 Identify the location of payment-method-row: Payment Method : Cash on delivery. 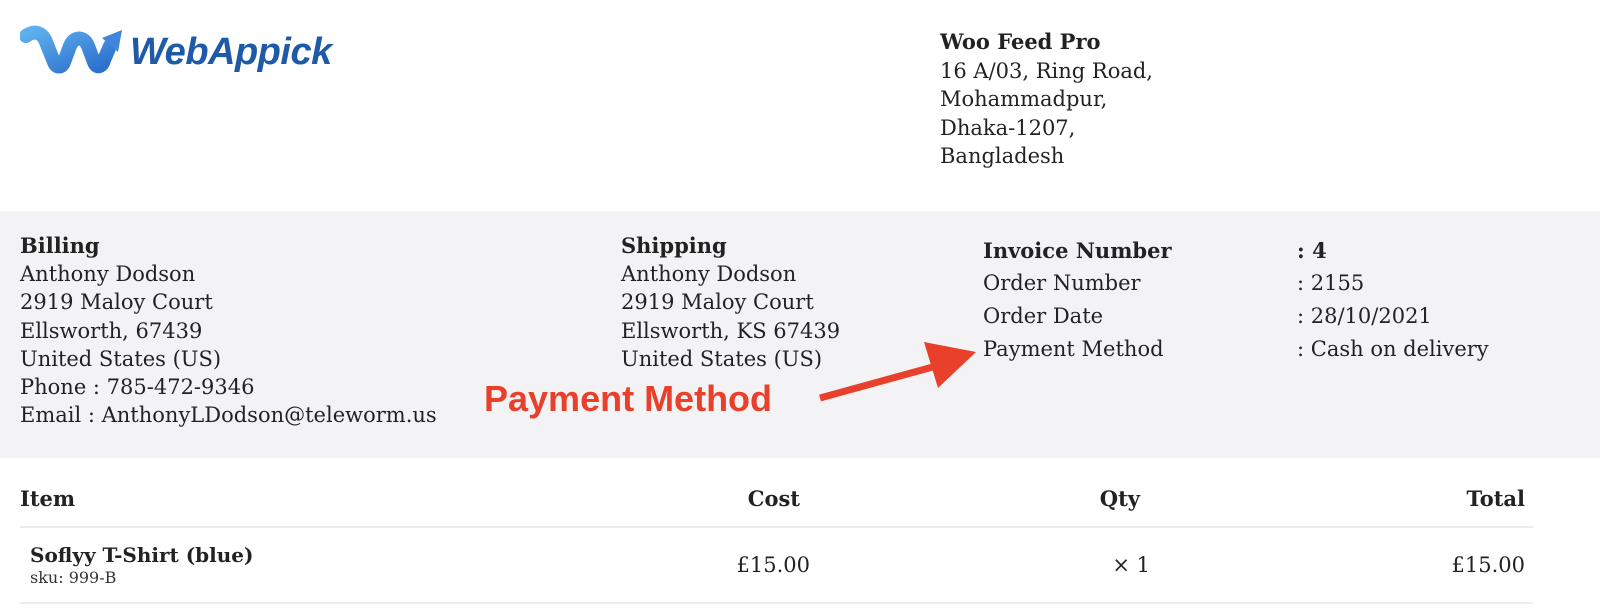
(1236, 349).